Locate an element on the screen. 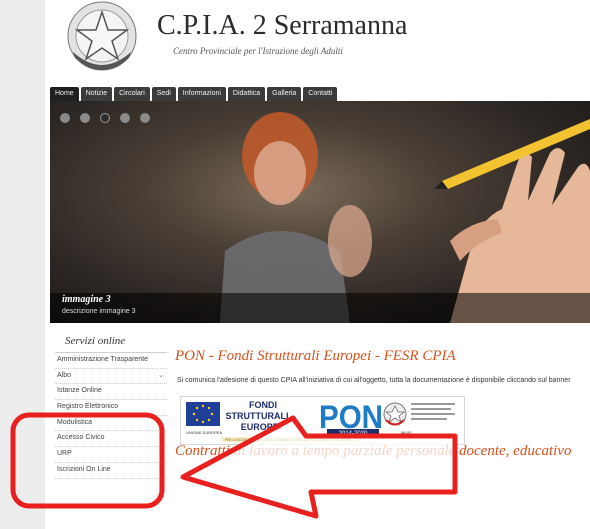 The image size is (590, 529). site-title: C.P.I.A. 2 Serramanna is located at coordinates (282, 26).